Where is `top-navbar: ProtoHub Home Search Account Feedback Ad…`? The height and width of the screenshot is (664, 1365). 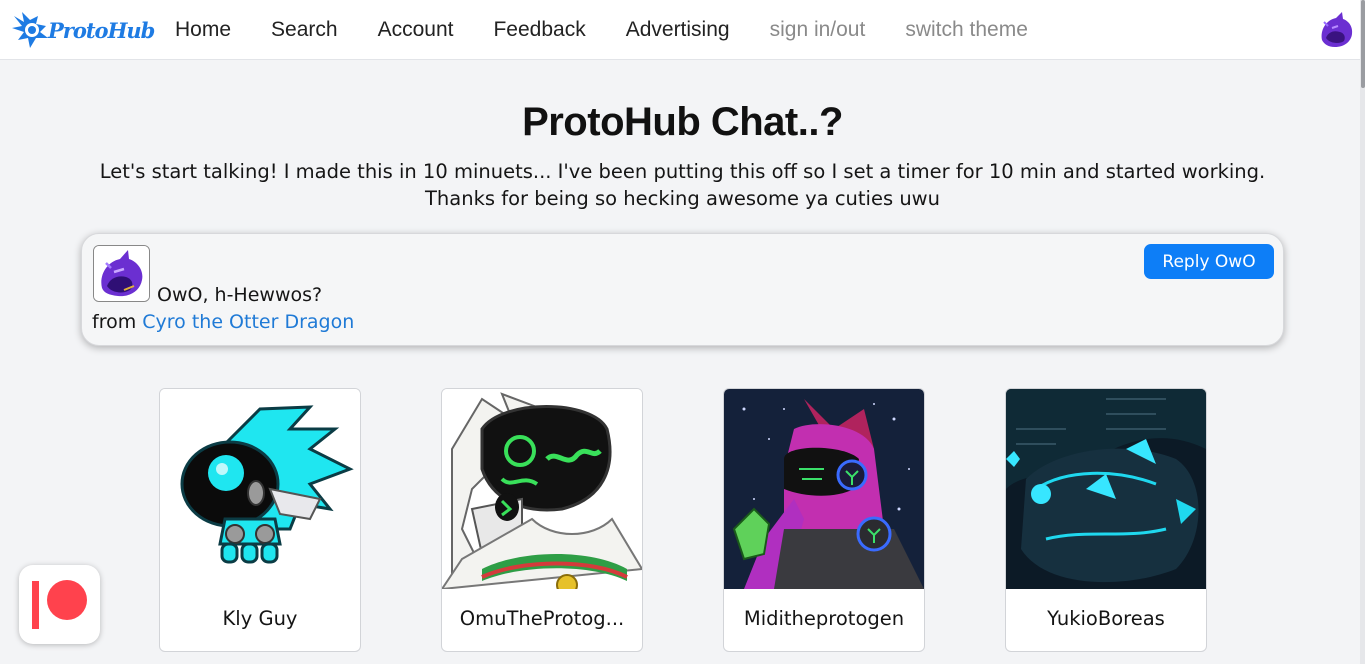
top-navbar: ProtoHub Home Search Account Feedback Ad… is located at coordinates (682, 30).